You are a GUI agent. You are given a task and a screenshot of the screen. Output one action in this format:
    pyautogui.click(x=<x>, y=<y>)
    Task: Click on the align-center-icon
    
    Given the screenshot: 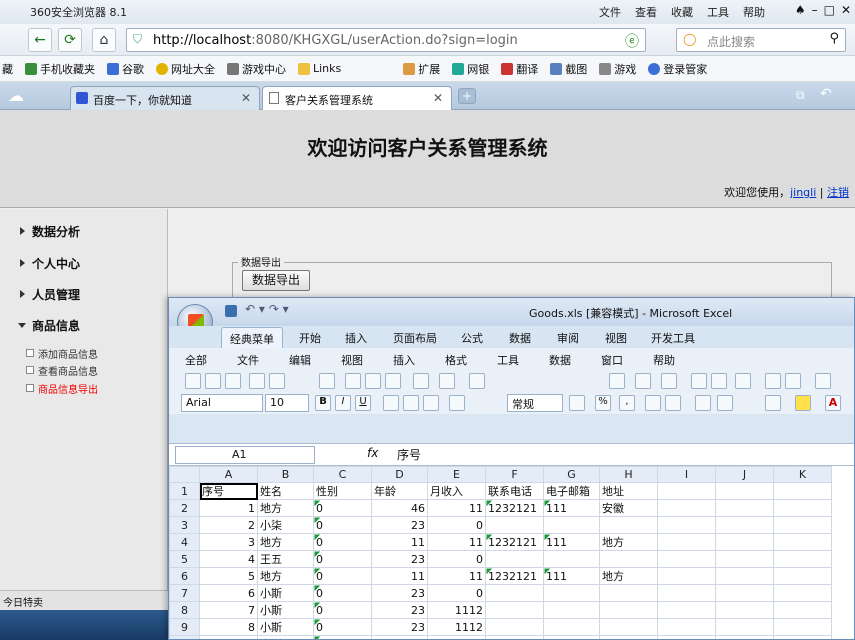 What is the action you would take?
    pyautogui.click(x=411, y=403)
    